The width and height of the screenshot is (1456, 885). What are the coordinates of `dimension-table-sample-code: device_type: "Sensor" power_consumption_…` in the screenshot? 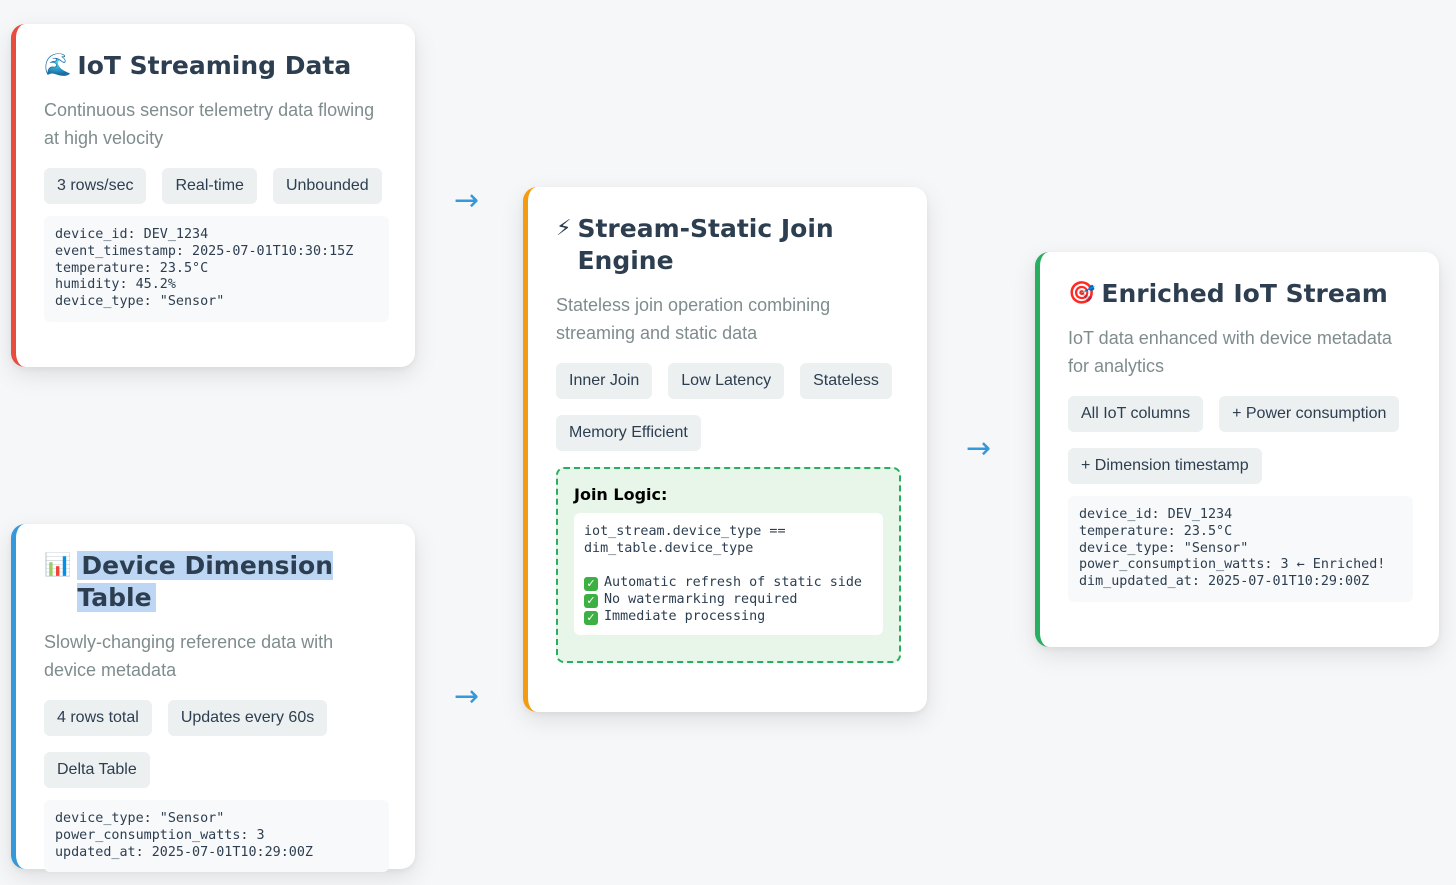 It's located at (216, 836).